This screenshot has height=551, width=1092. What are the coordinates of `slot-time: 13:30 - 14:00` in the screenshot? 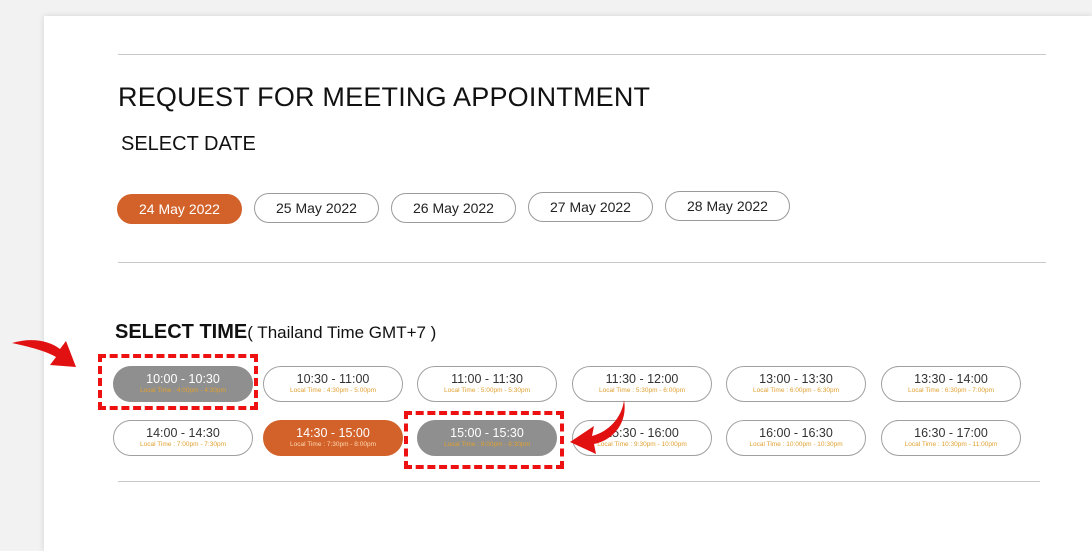 It's located at (951, 378).